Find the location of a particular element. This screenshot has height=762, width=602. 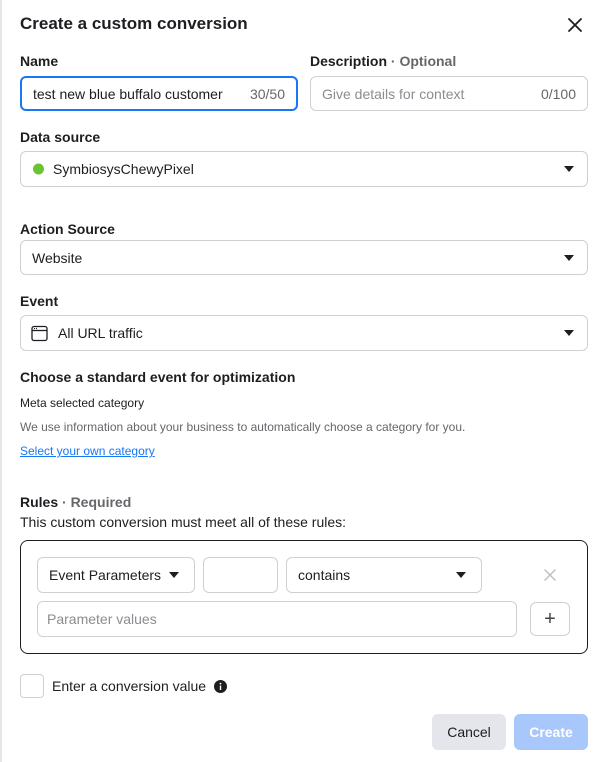

action-source-label: Action Source is located at coordinates (67, 229).